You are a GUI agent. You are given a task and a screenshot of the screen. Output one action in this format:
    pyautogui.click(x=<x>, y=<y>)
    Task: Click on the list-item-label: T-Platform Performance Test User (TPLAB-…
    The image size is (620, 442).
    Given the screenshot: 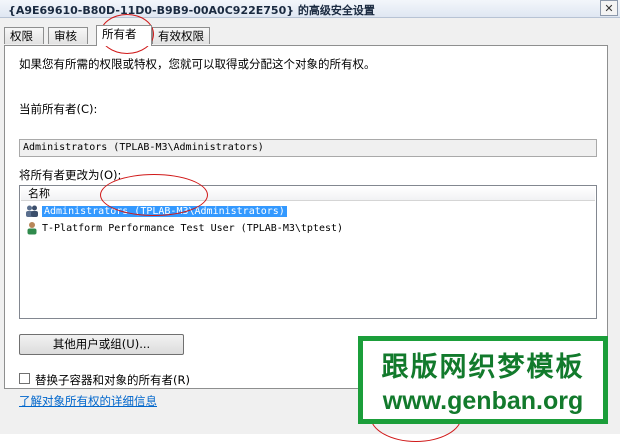 What is the action you would take?
    pyautogui.click(x=193, y=228)
    